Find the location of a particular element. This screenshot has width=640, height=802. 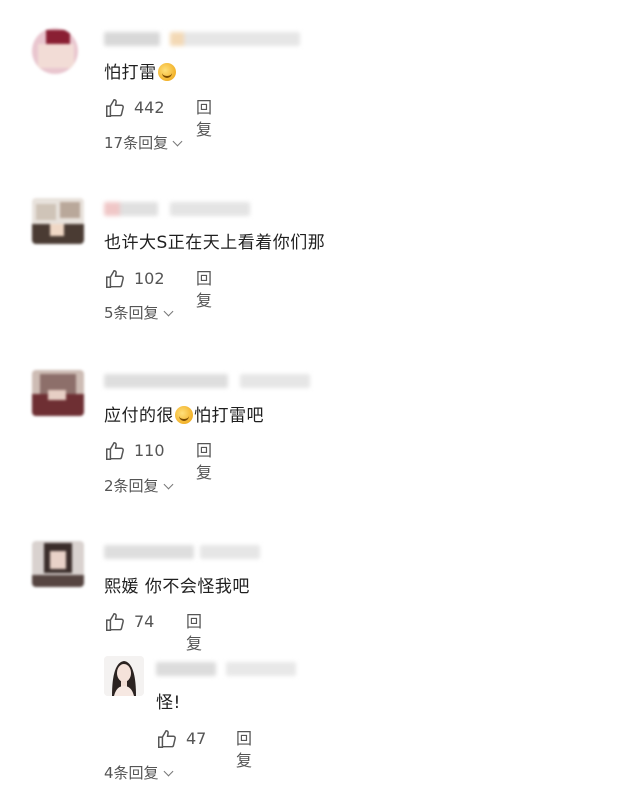

view-replies-link: 17条回复 is located at coordinates (143, 143).